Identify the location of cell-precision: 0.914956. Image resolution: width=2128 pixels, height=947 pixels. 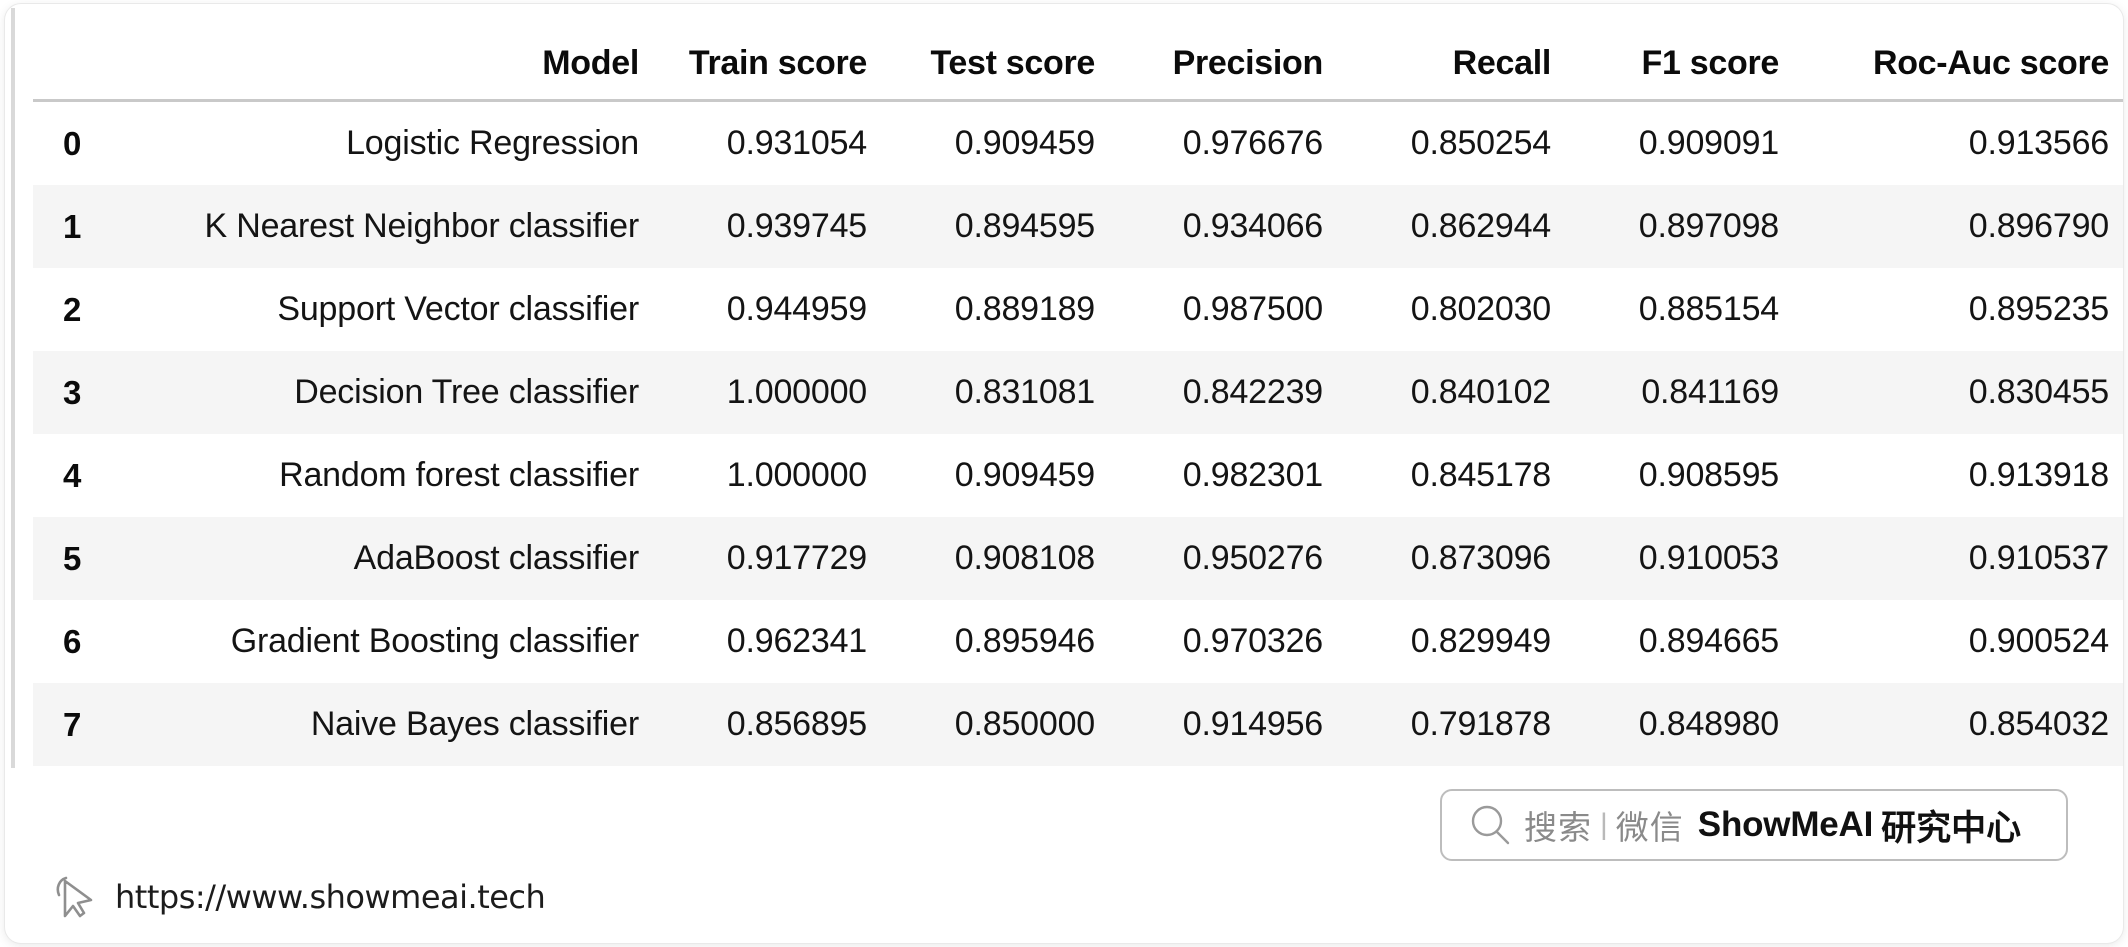
(1235, 724).